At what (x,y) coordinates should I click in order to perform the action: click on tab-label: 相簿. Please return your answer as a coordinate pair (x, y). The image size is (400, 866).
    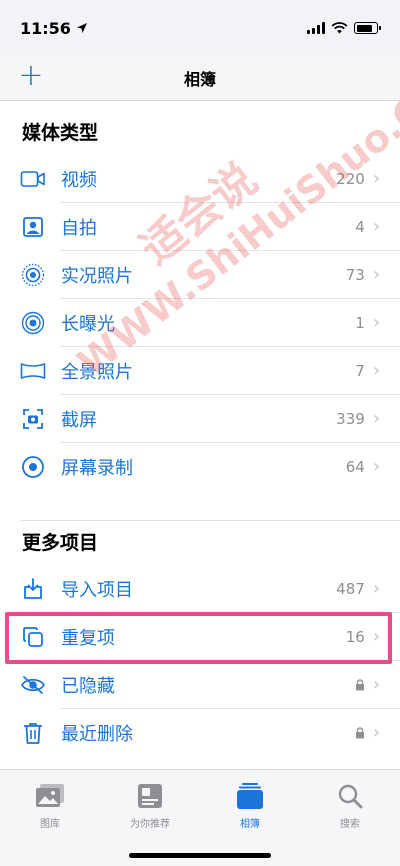
    Looking at the image, I should click on (250, 824).